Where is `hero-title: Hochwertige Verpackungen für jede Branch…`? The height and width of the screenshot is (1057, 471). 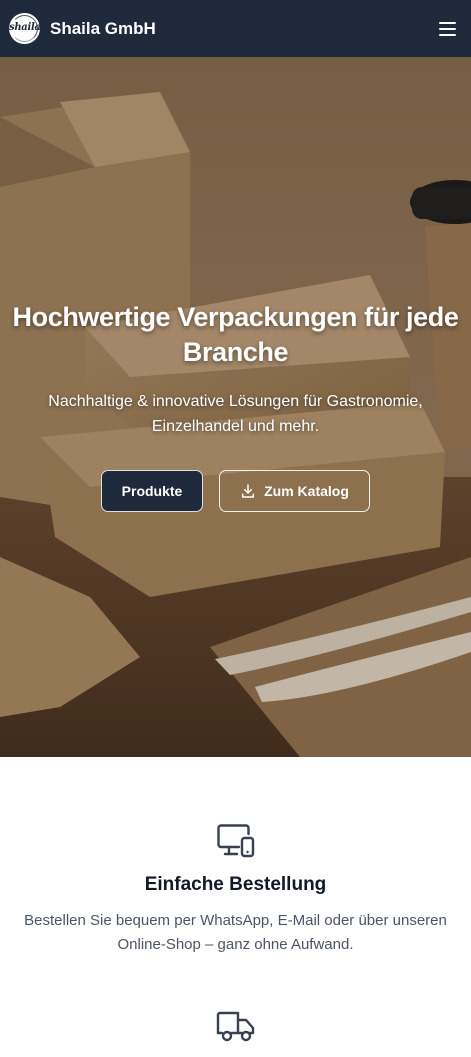 hero-title: Hochwertige Verpackungen für jede Branch… is located at coordinates (235, 334).